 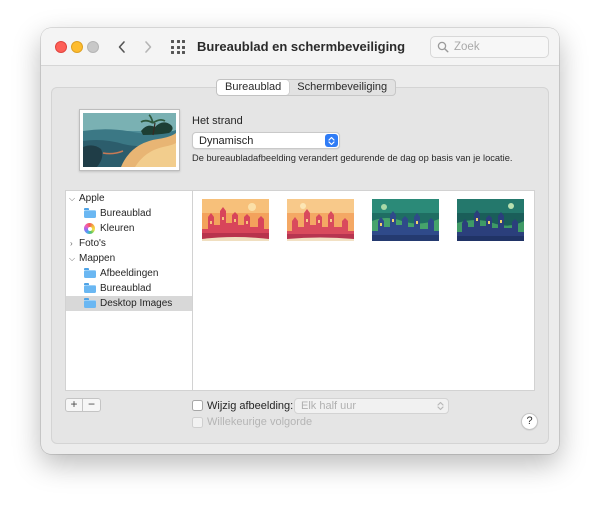 I want to click on wallpaper-name: Het strand, so click(x=217, y=121).